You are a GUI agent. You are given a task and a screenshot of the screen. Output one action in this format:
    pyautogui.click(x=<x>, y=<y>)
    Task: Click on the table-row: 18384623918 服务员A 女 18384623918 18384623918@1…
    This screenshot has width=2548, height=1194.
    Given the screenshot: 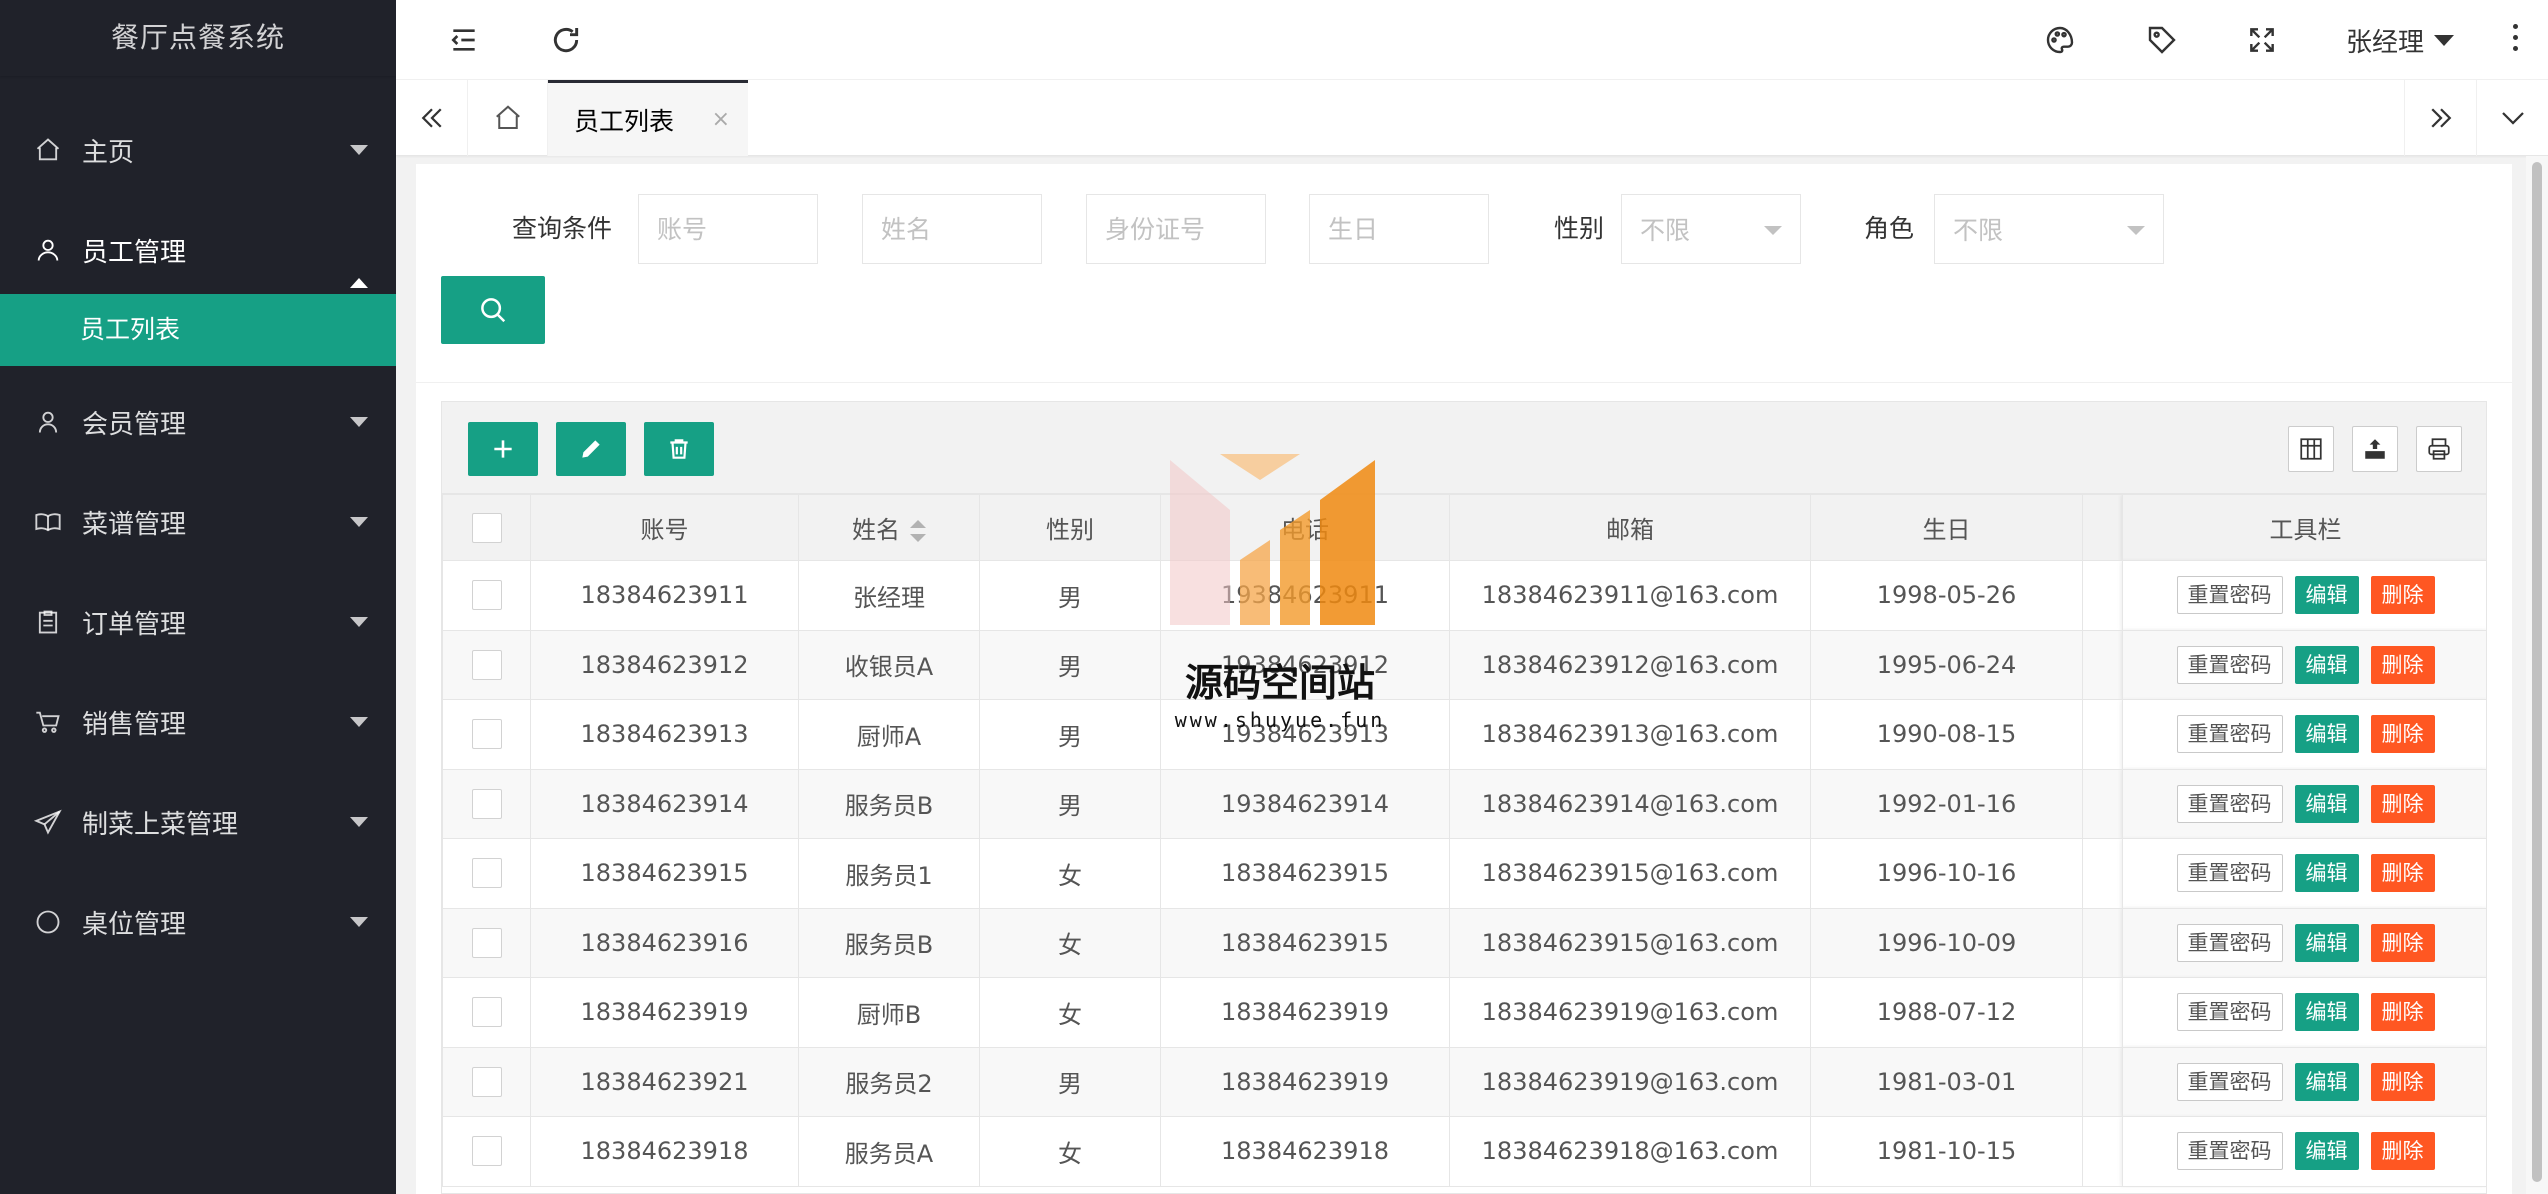 What is the action you would take?
    pyautogui.click(x=1464, y=1151)
    